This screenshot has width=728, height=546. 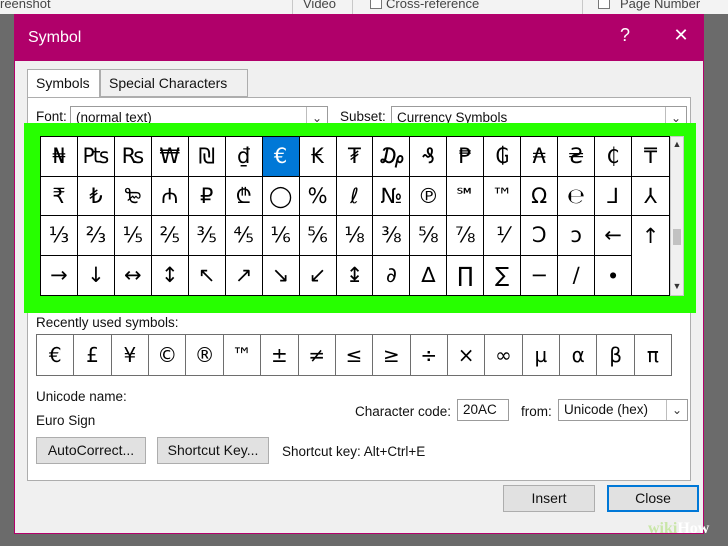 I want to click on symbol-cell: ₴, so click(x=577, y=157).